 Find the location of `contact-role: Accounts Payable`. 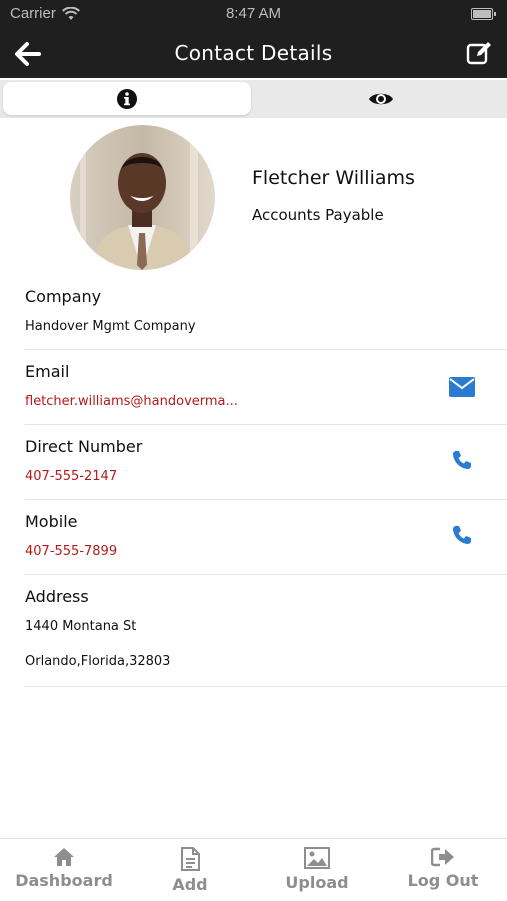

contact-role: Accounts Payable is located at coordinates (318, 215).